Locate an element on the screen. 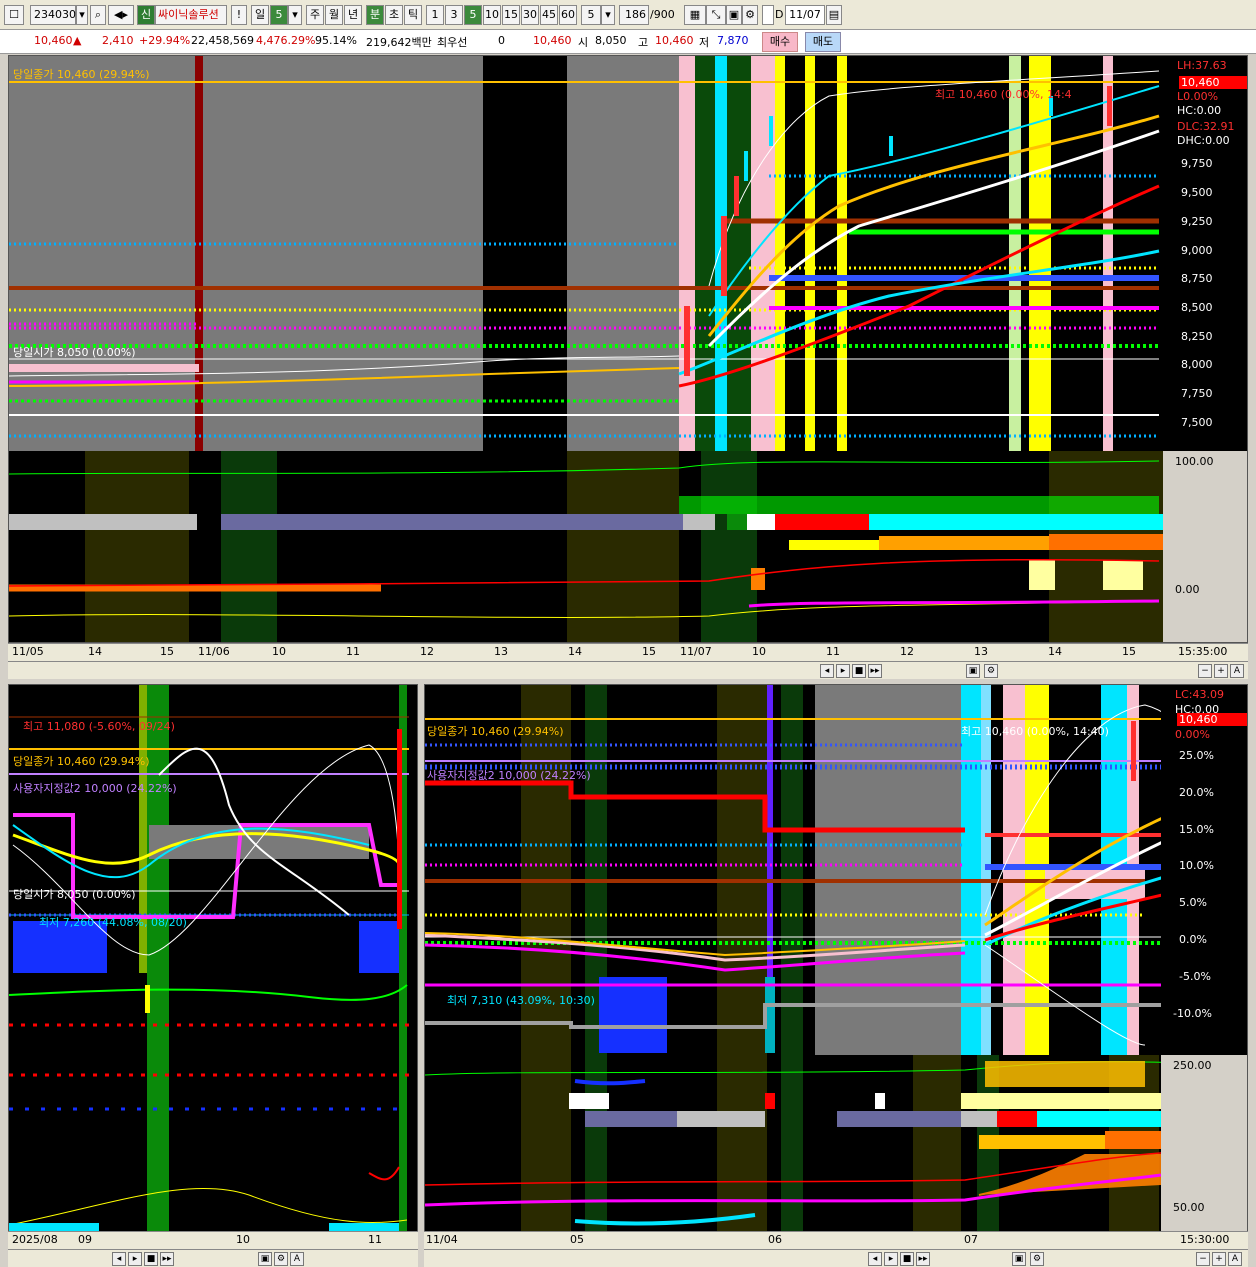 The image size is (1256, 1267). week-tab: 주 is located at coordinates (315, 15).